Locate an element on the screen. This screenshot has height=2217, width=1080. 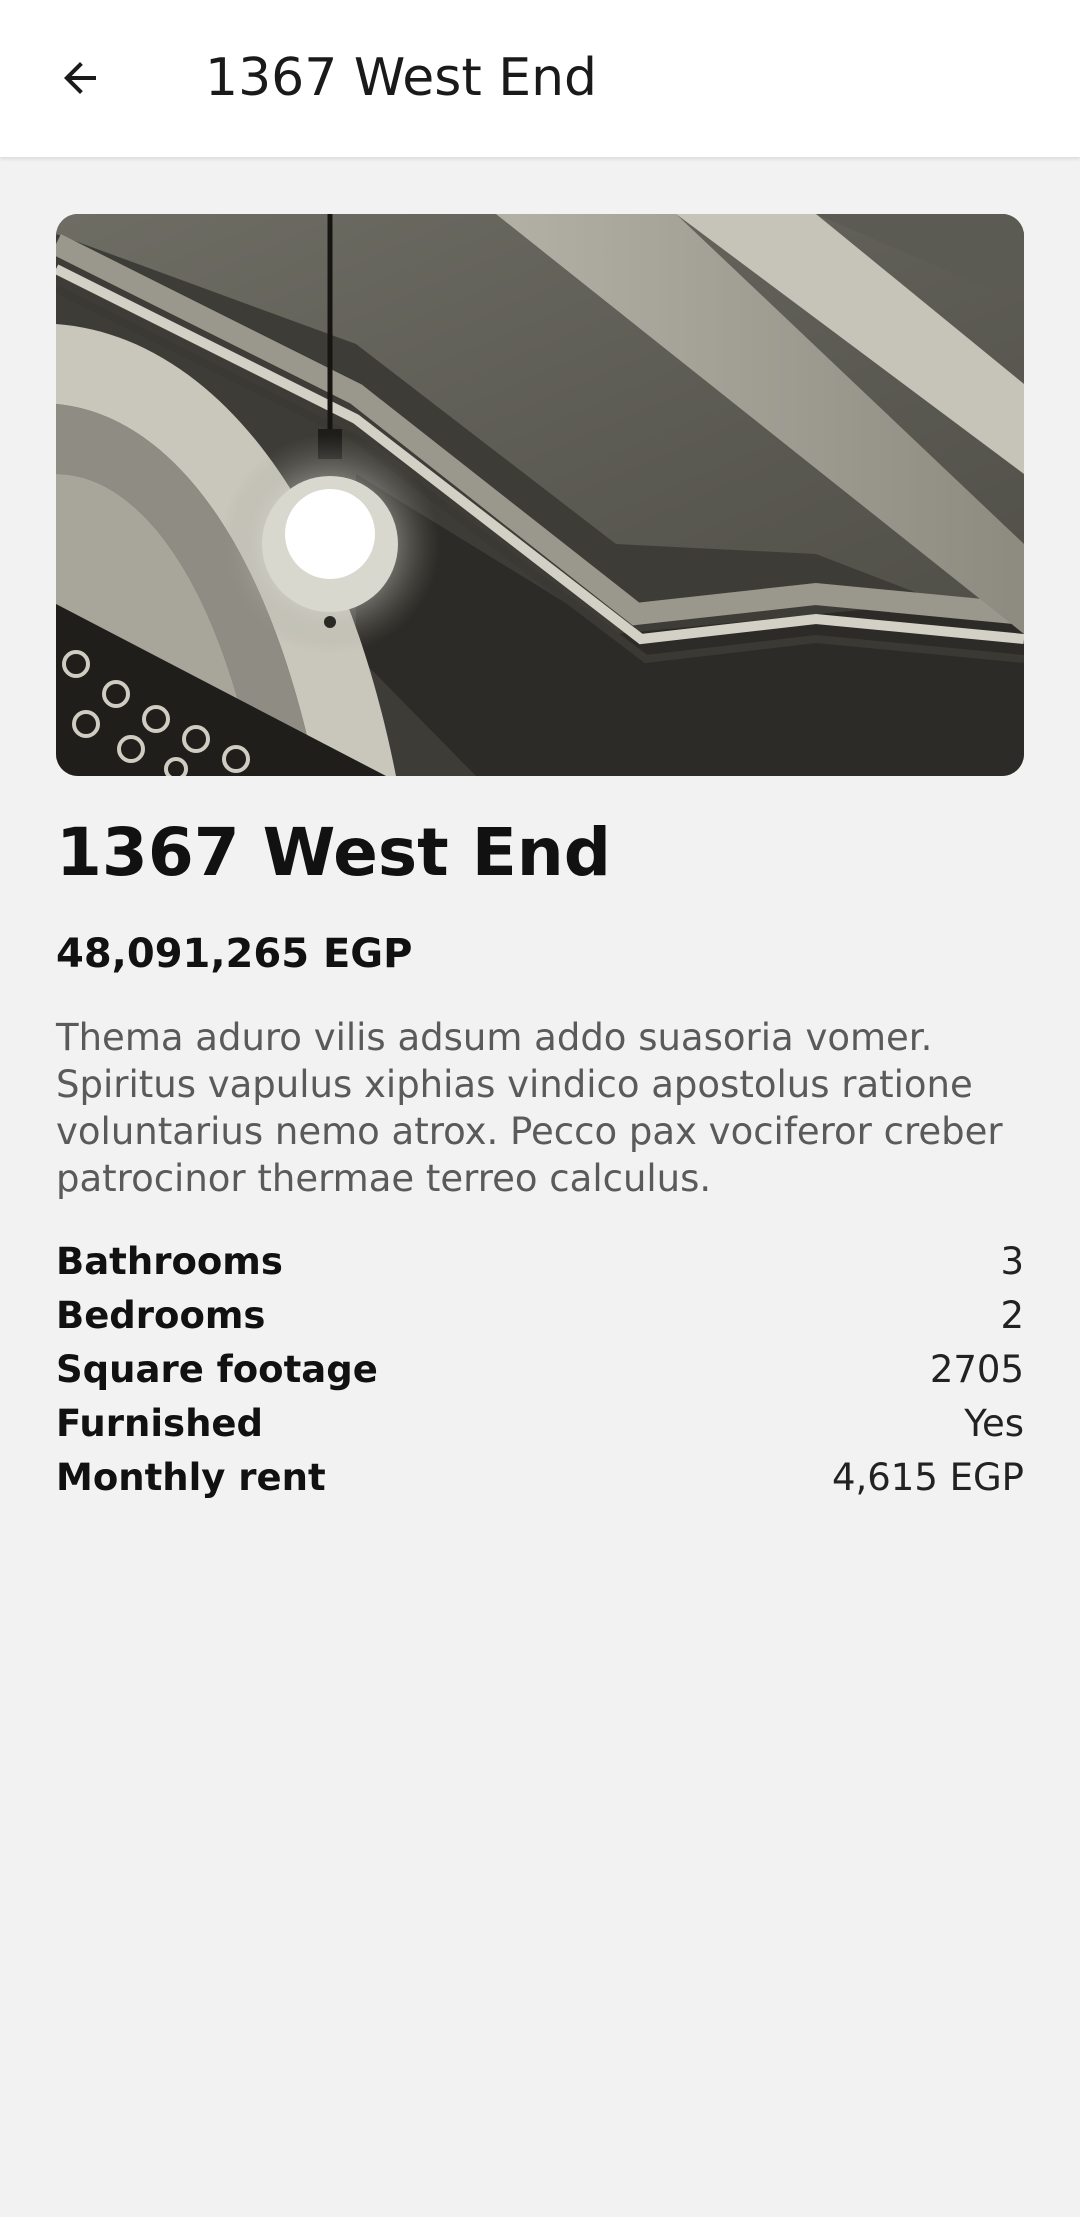
app-bar: 1367 West End is located at coordinates (540, 78).